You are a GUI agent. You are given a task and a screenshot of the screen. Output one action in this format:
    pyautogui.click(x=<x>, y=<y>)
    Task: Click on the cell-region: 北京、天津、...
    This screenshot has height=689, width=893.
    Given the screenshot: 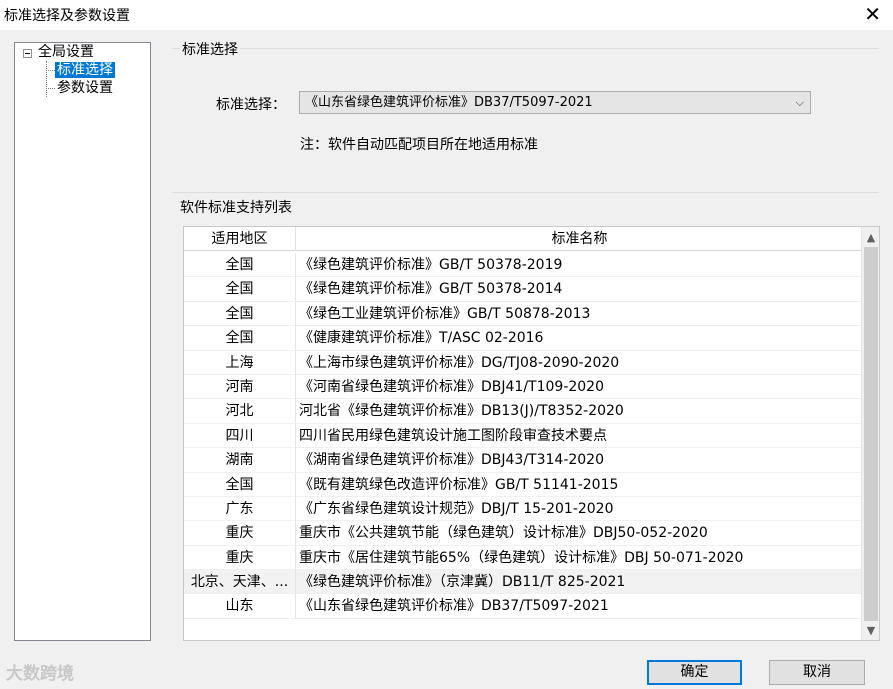 What is the action you would take?
    pyautogui.click(x=240, y=582)
    